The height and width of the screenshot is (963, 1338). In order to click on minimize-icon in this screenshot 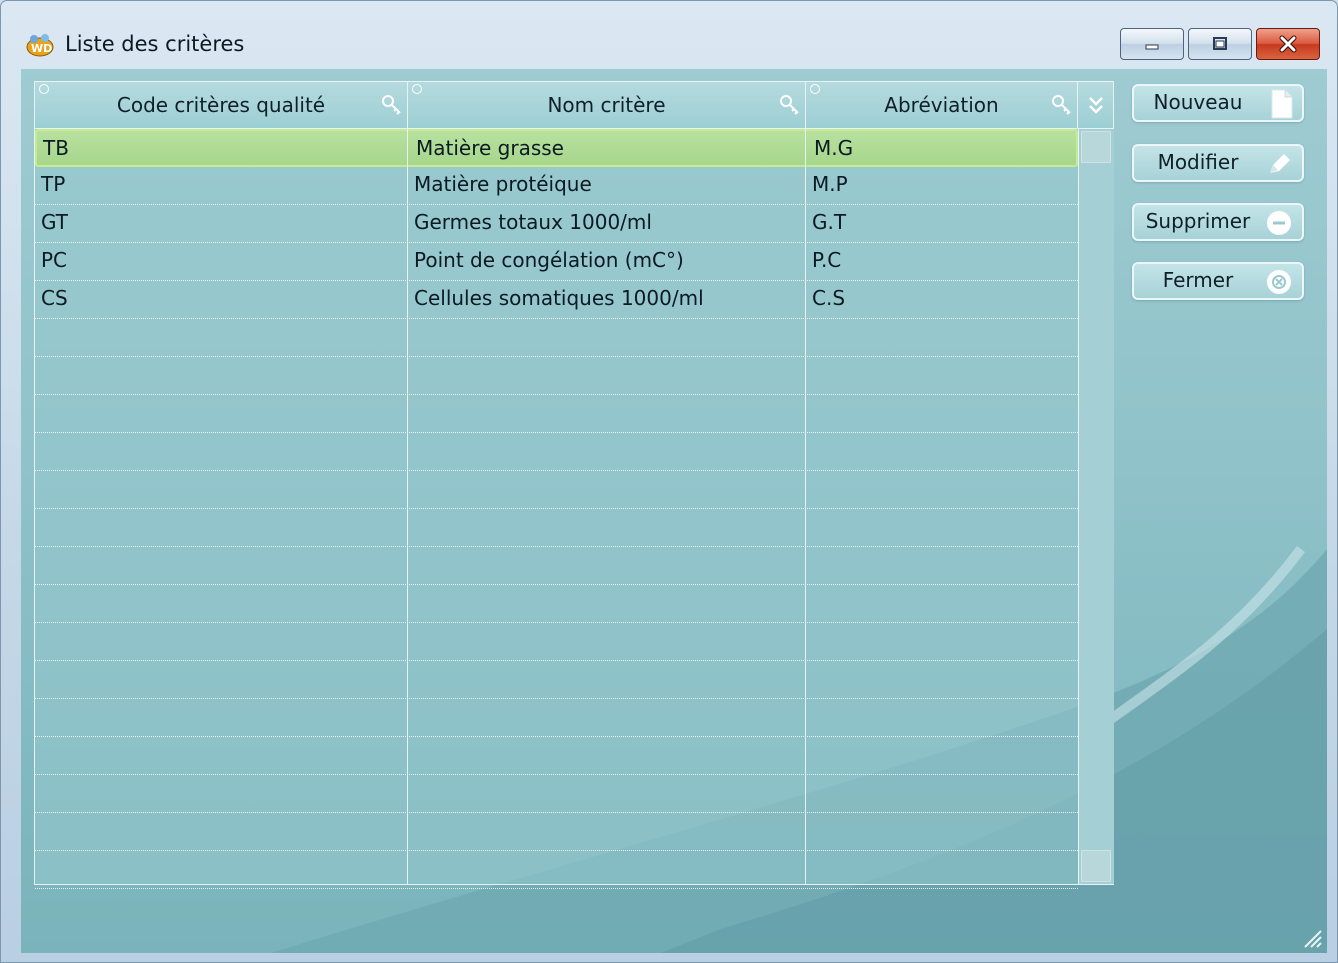, I will do `click(1152, 47)`.